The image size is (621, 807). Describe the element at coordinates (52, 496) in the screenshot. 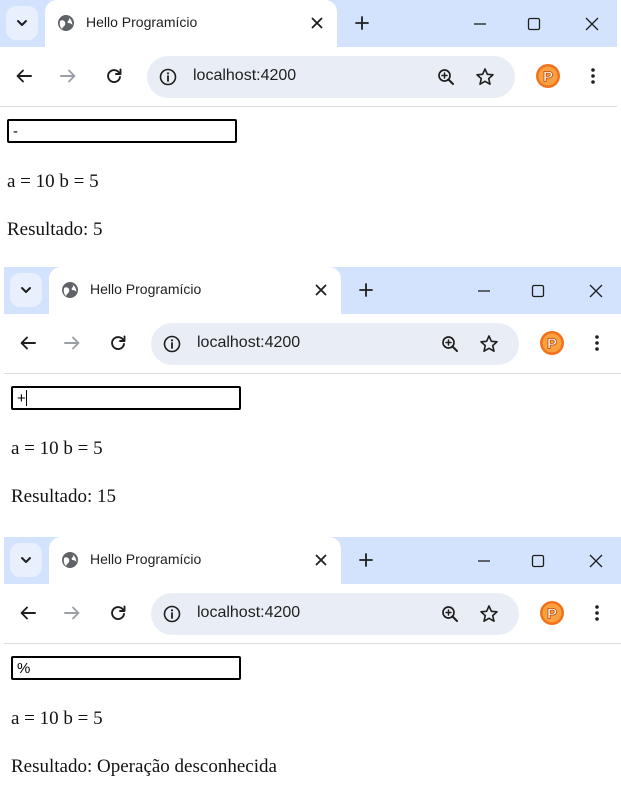

I see `result-label: Resultado:` at that location.